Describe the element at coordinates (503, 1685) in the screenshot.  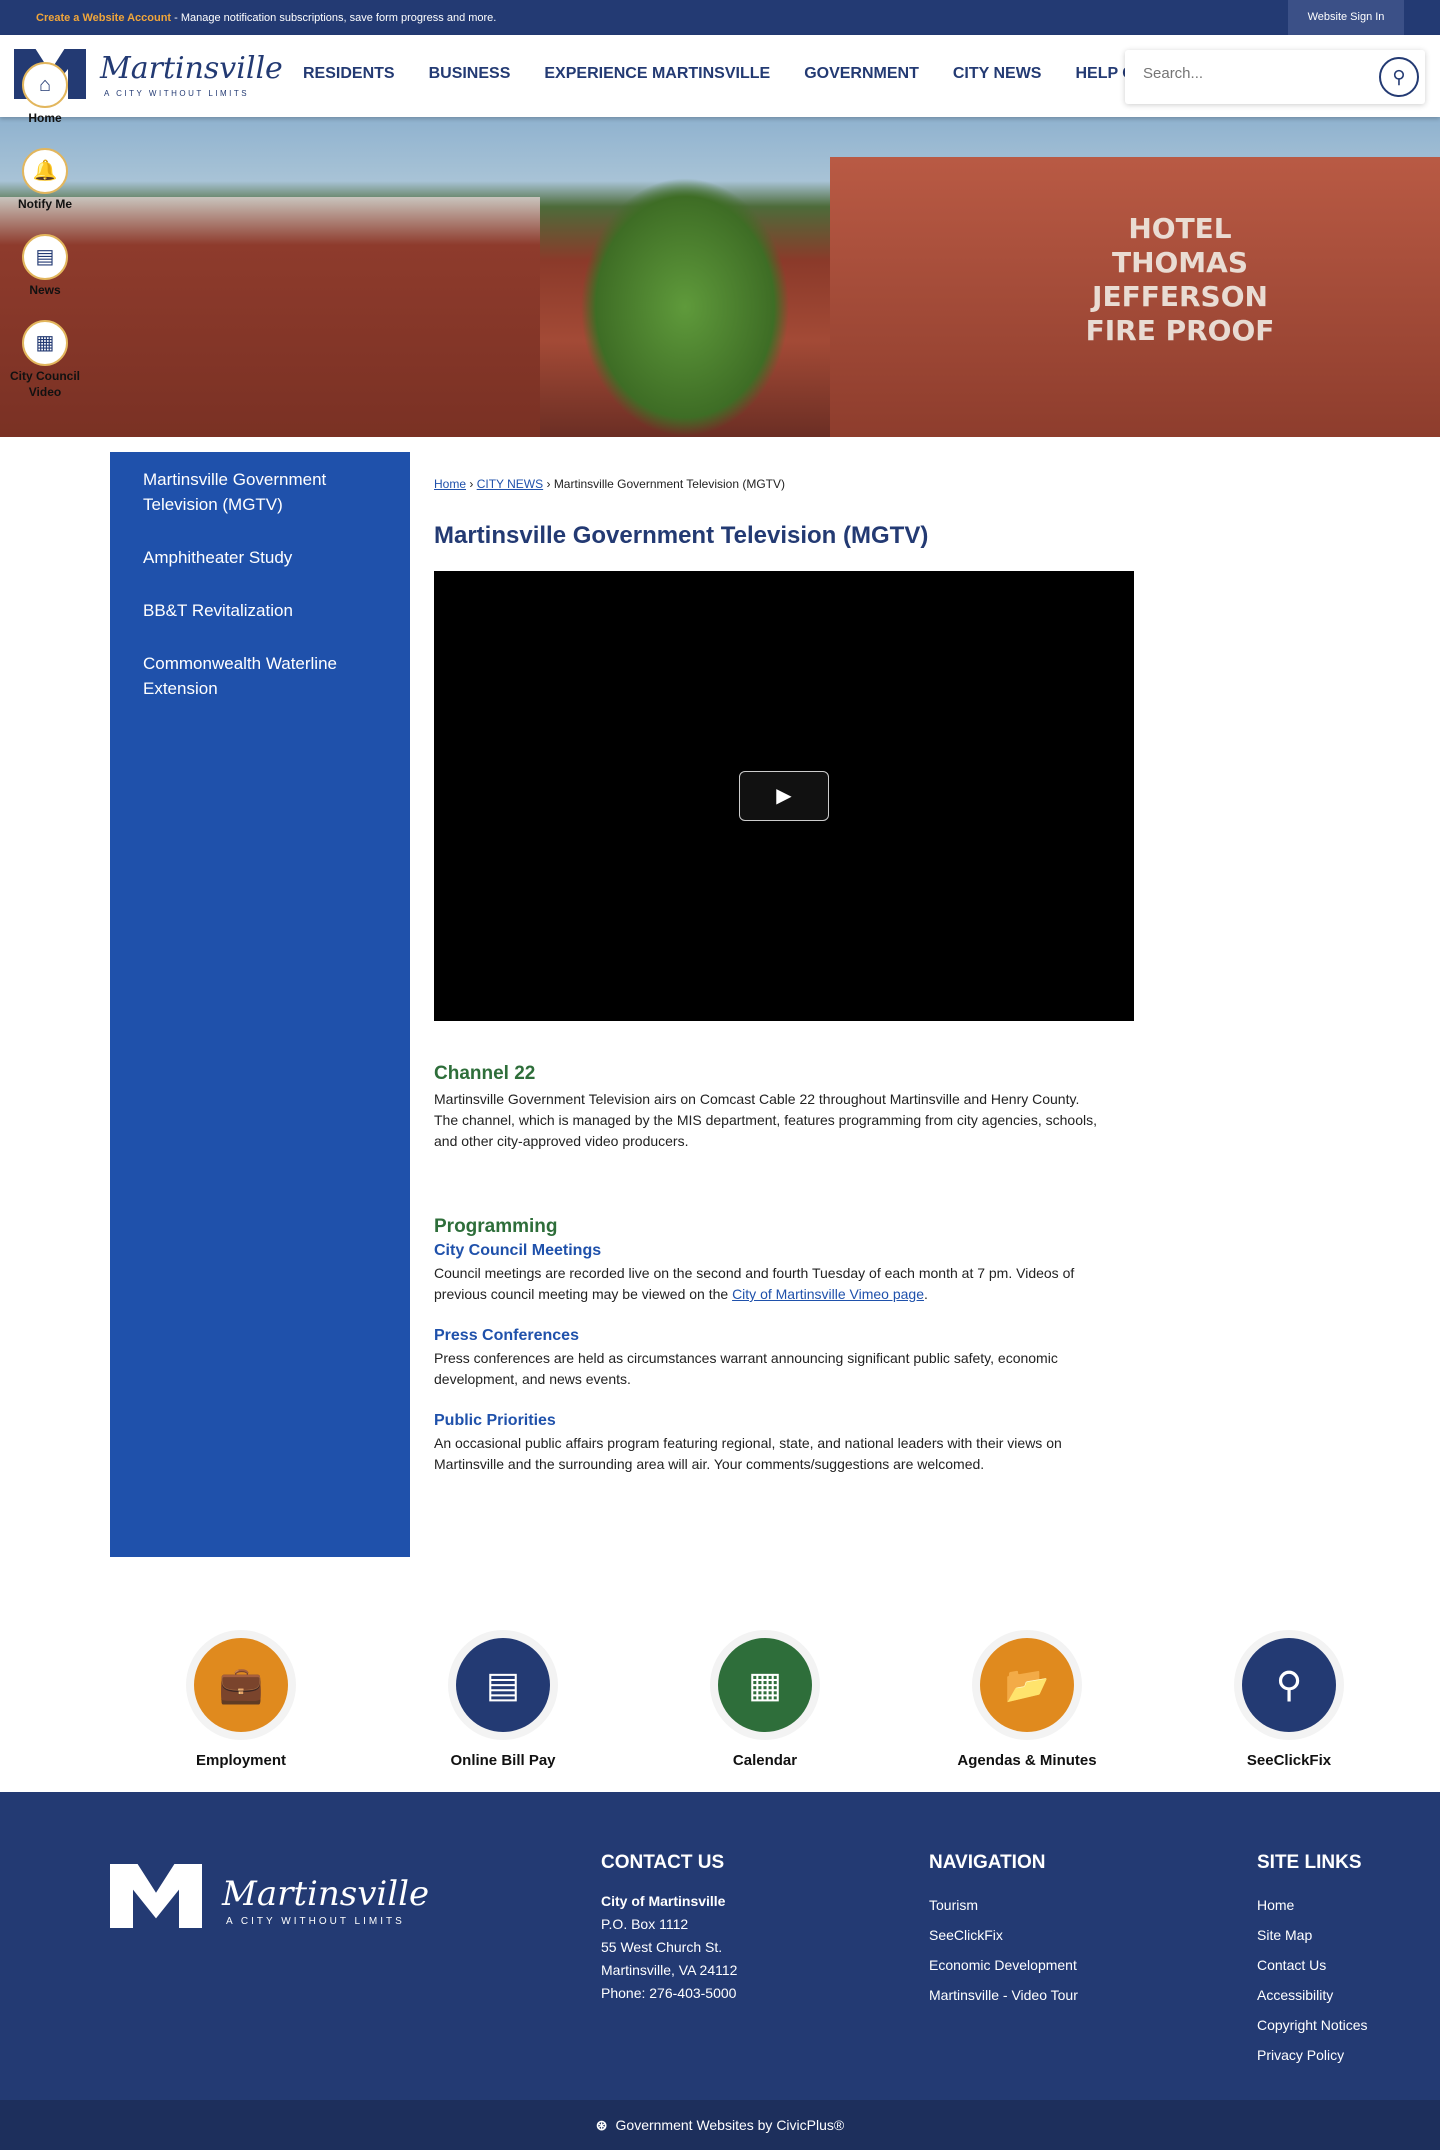
I see `credit-card-icon: ▤` at that location.